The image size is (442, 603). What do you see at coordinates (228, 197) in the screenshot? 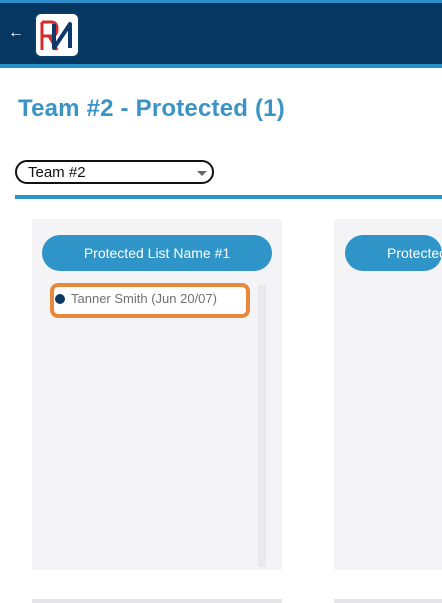
I see `section-divider` at bounding box center [228, 197].